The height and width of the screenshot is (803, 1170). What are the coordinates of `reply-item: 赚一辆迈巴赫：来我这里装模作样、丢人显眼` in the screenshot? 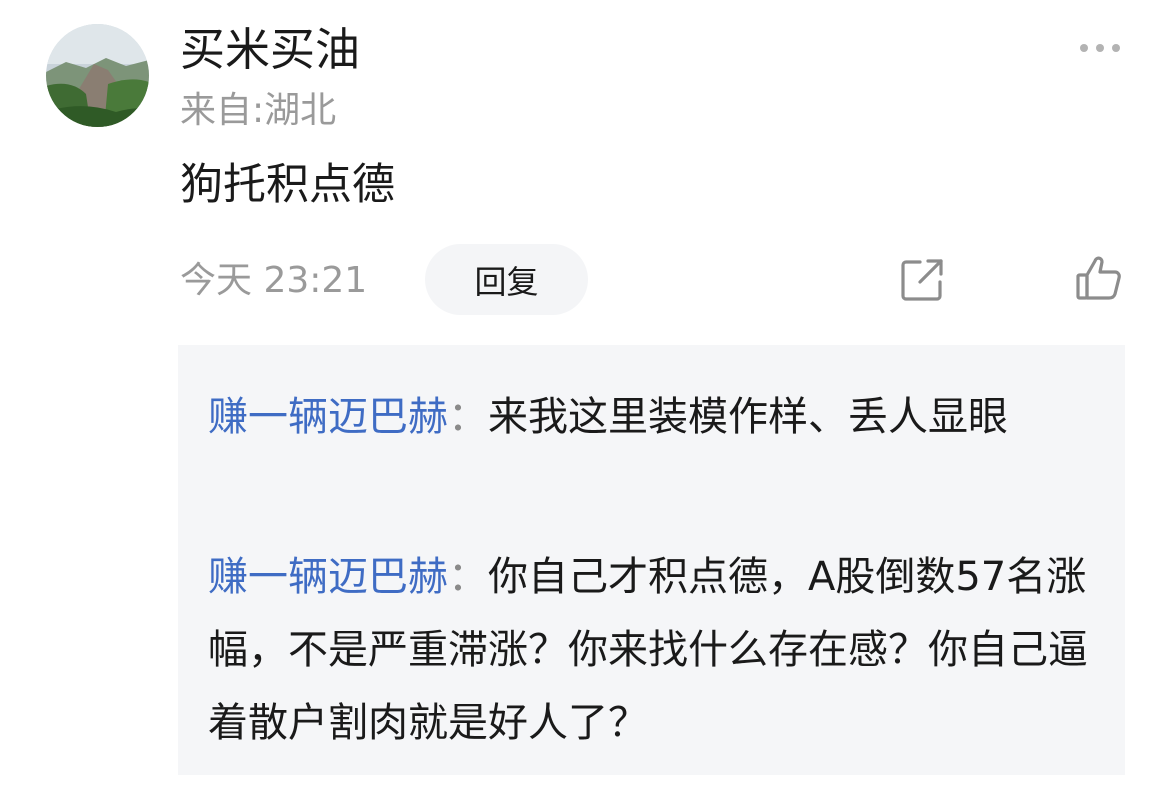 It's located at (653, 417).